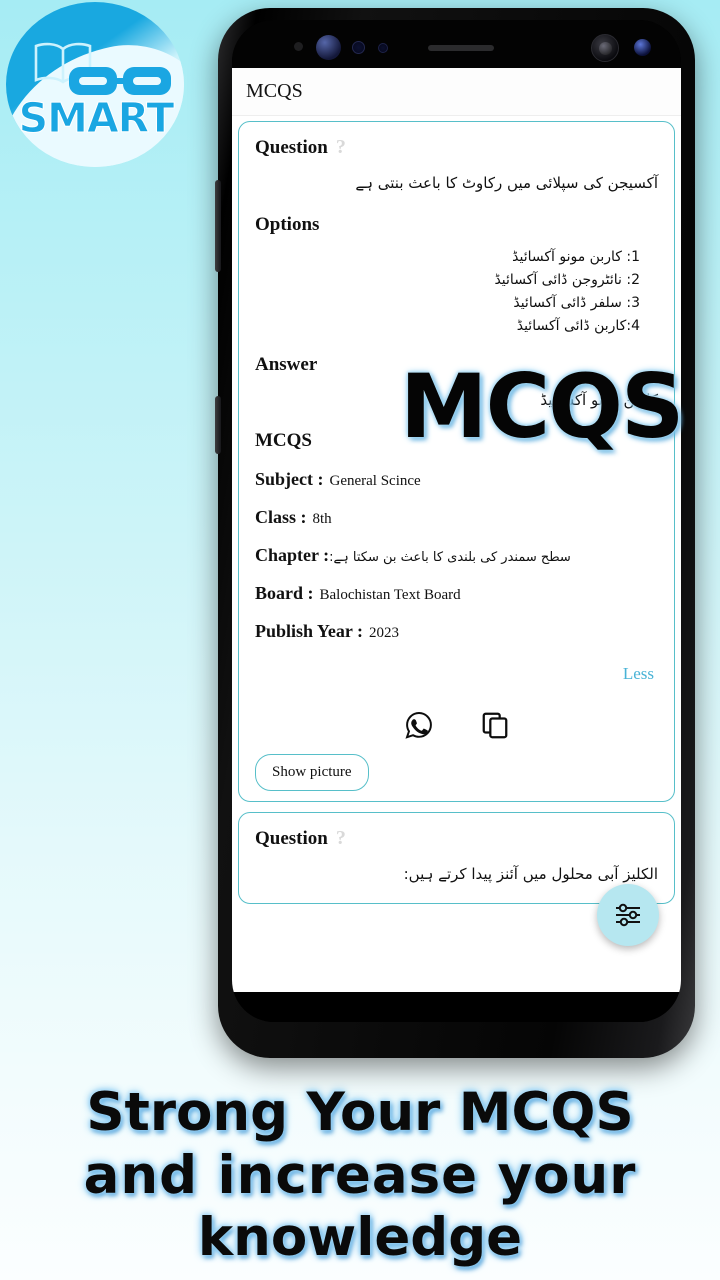 This screenshot has width=720, height=1280. Describe the element at coordinates (450, 558) in the screenshot. I see `meta-chapter-value: سطح سمندر کی بلندی کا باعث بن سکتا ہے:` at that location.